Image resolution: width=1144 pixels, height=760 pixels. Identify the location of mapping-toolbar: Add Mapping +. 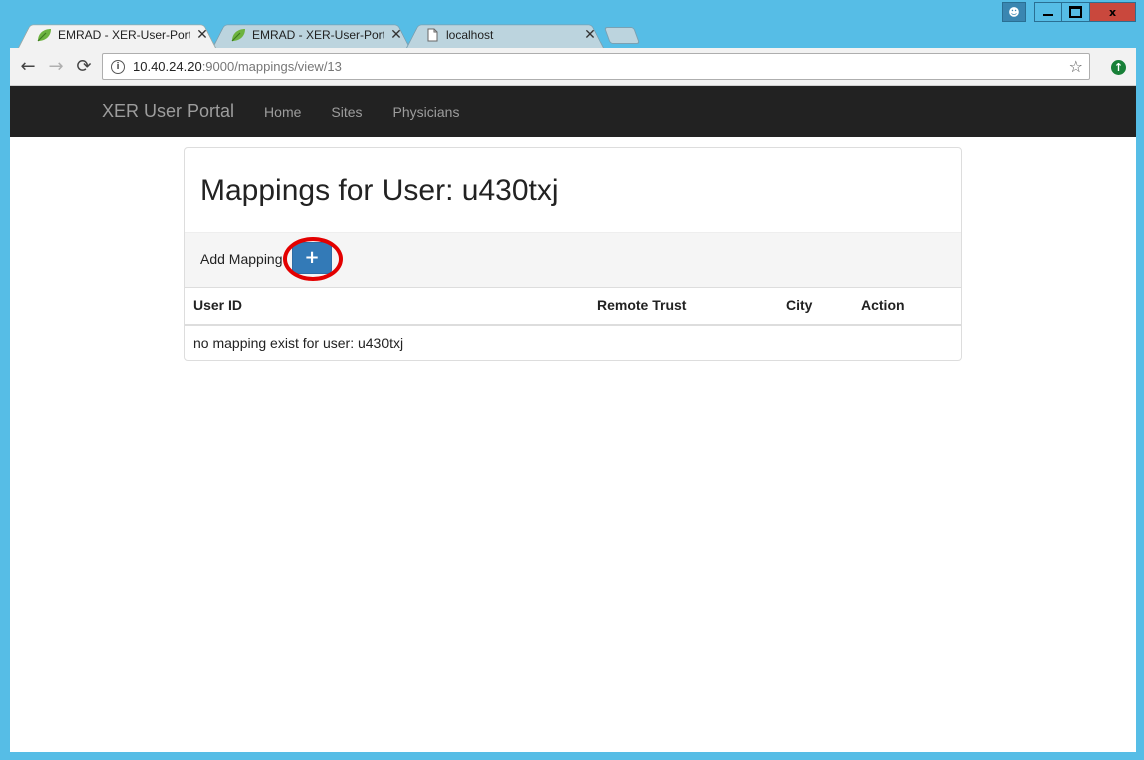
(573, 260).